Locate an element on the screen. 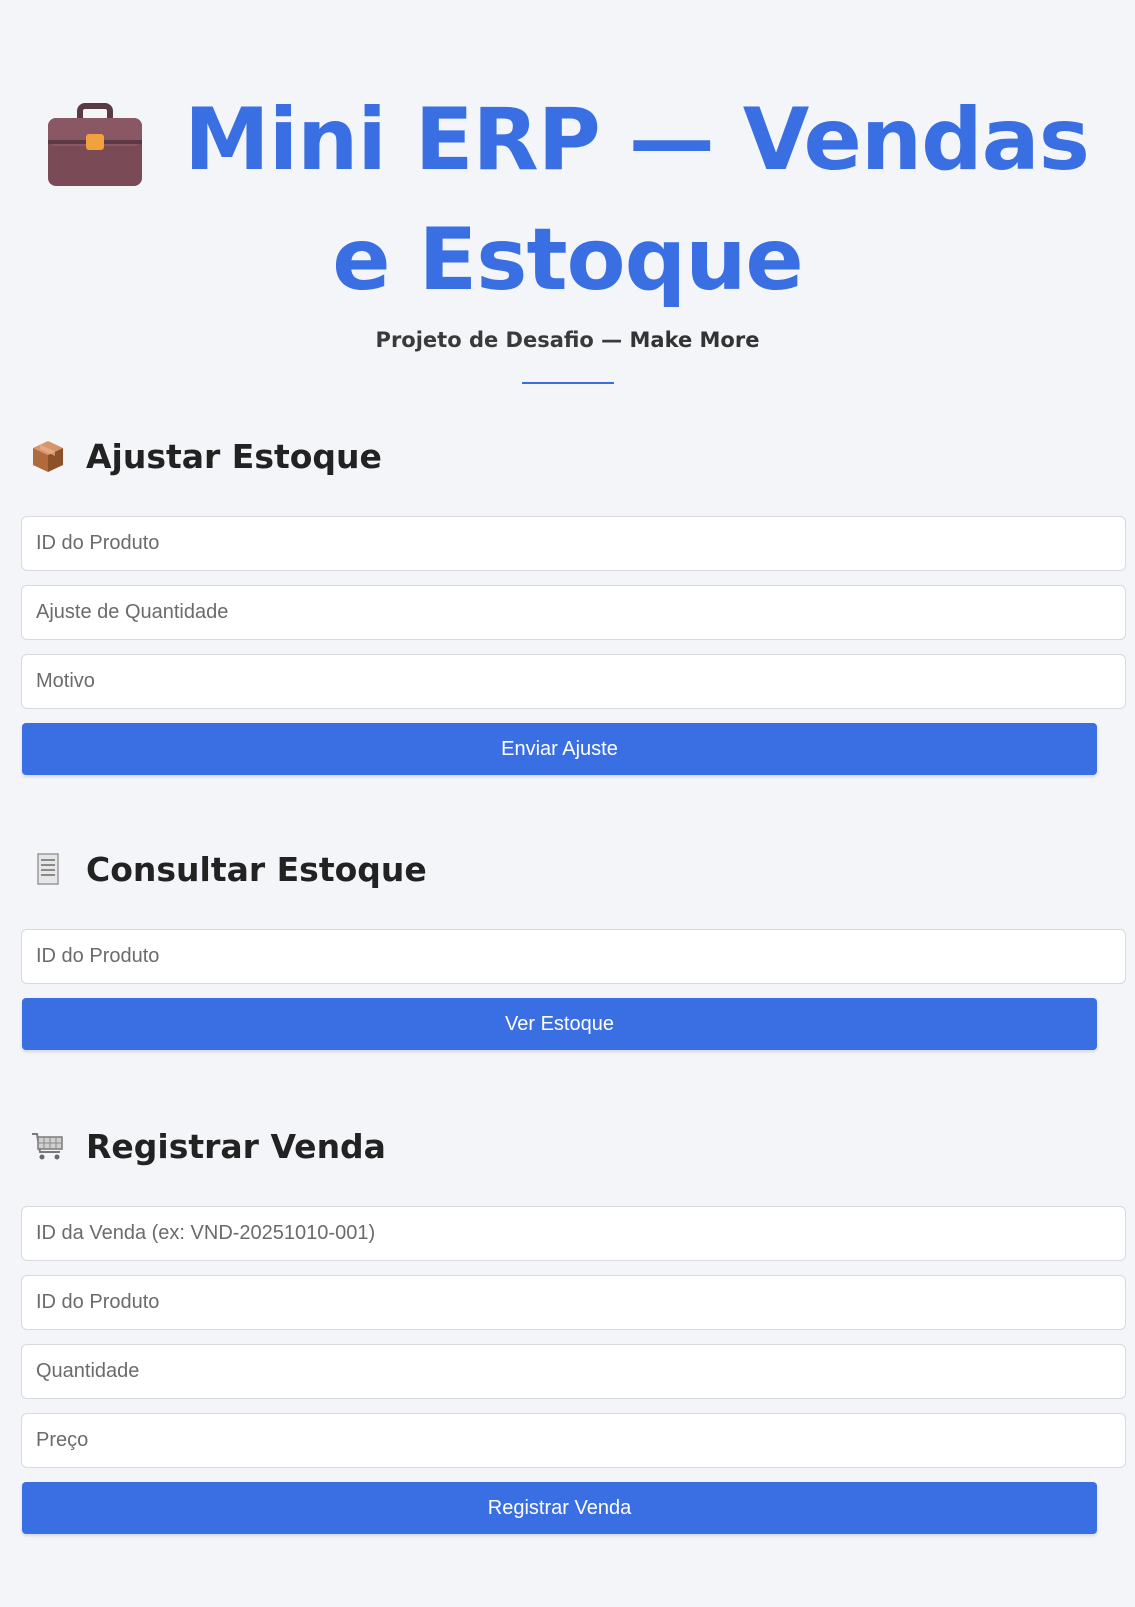 This screenshot has width=1135, height=1607. adjust-stock-title: Ajustar Estoque is located at coordinates (234, 456).